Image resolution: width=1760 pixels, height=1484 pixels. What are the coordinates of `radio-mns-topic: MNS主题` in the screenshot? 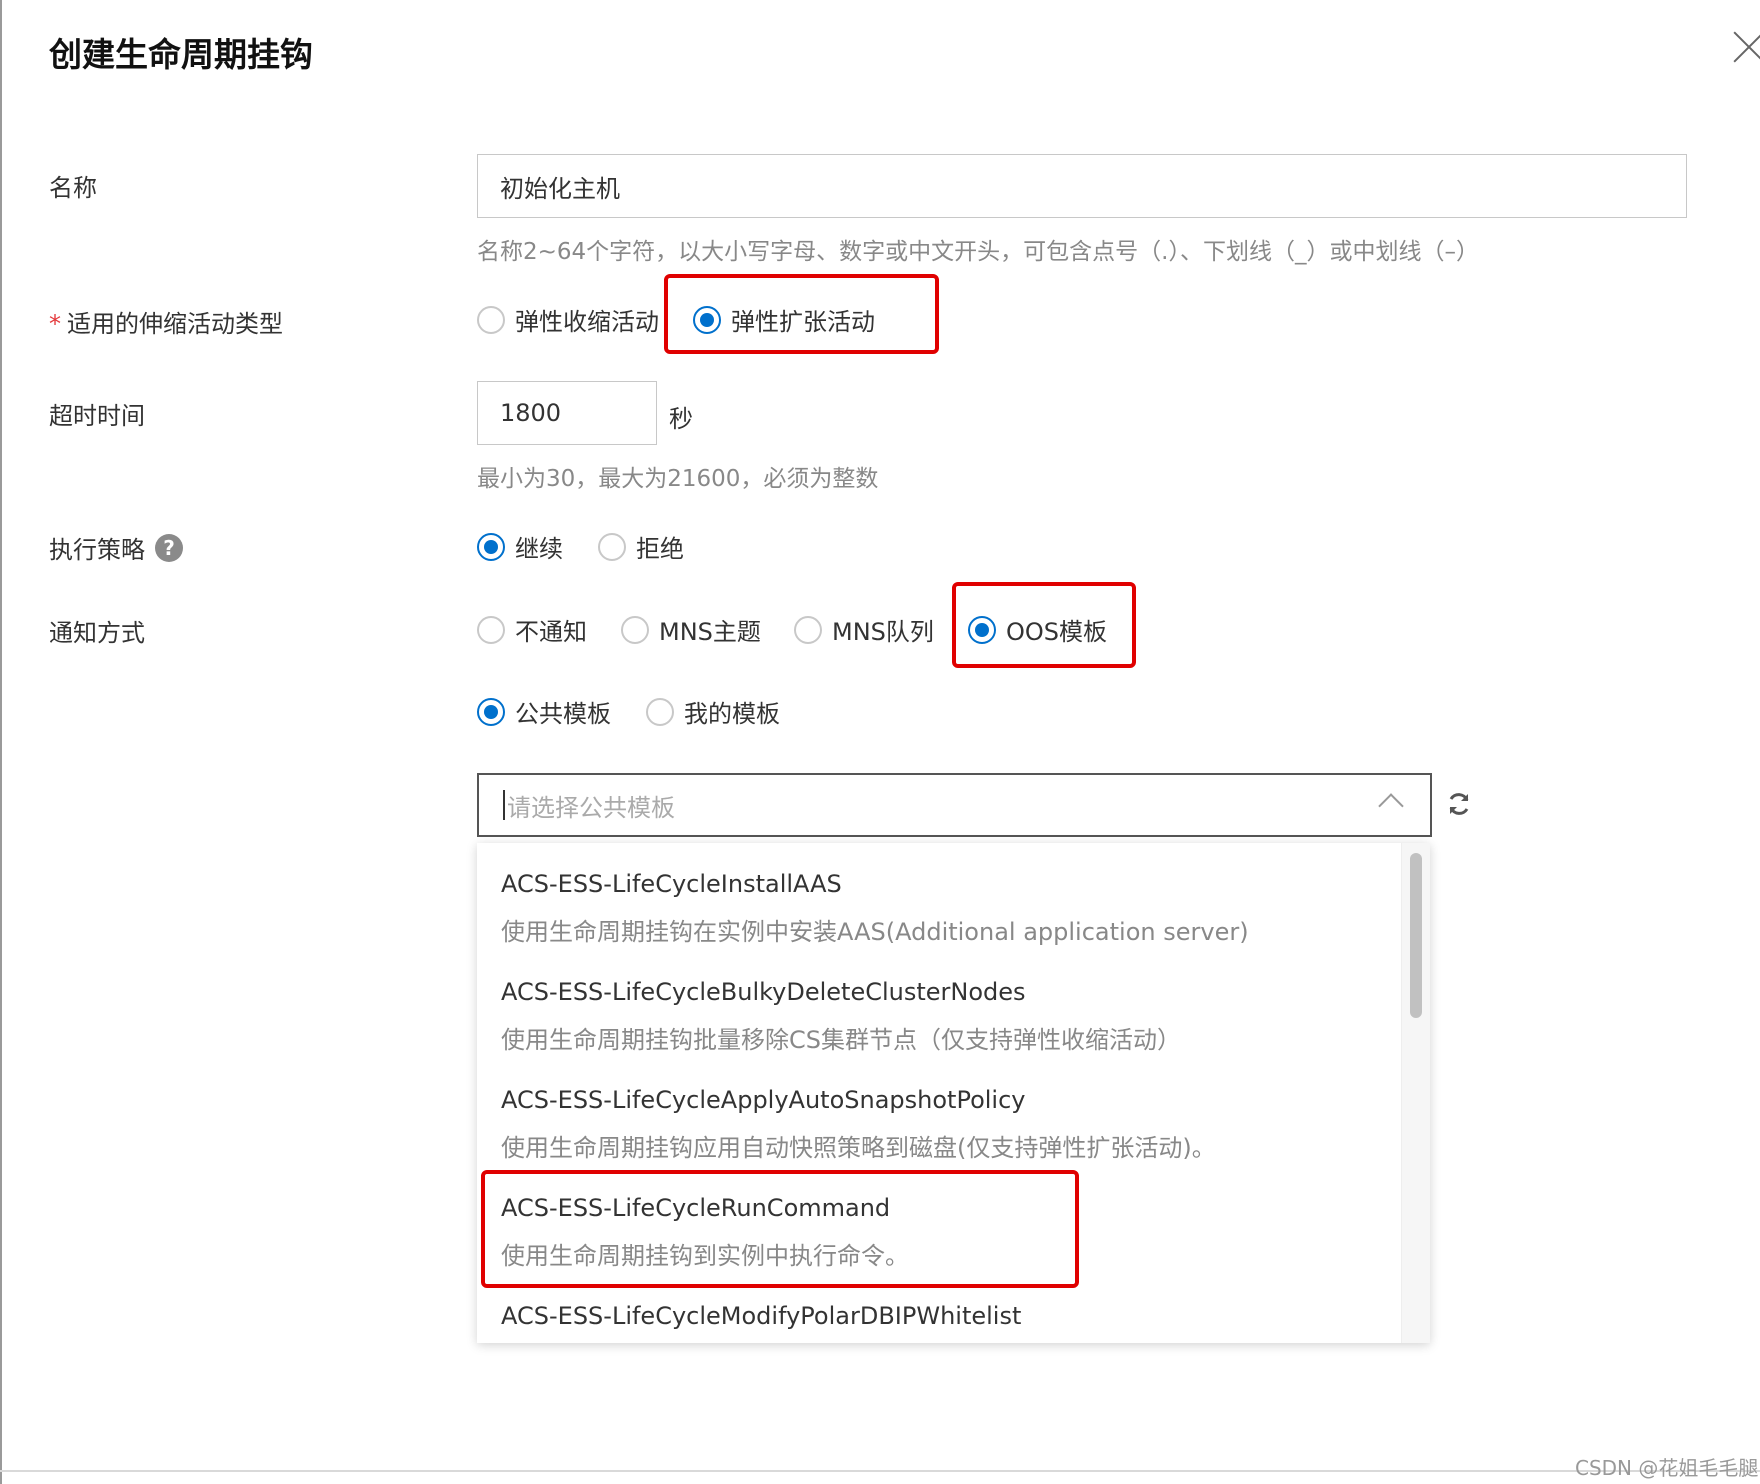 It's located at (691, 629).